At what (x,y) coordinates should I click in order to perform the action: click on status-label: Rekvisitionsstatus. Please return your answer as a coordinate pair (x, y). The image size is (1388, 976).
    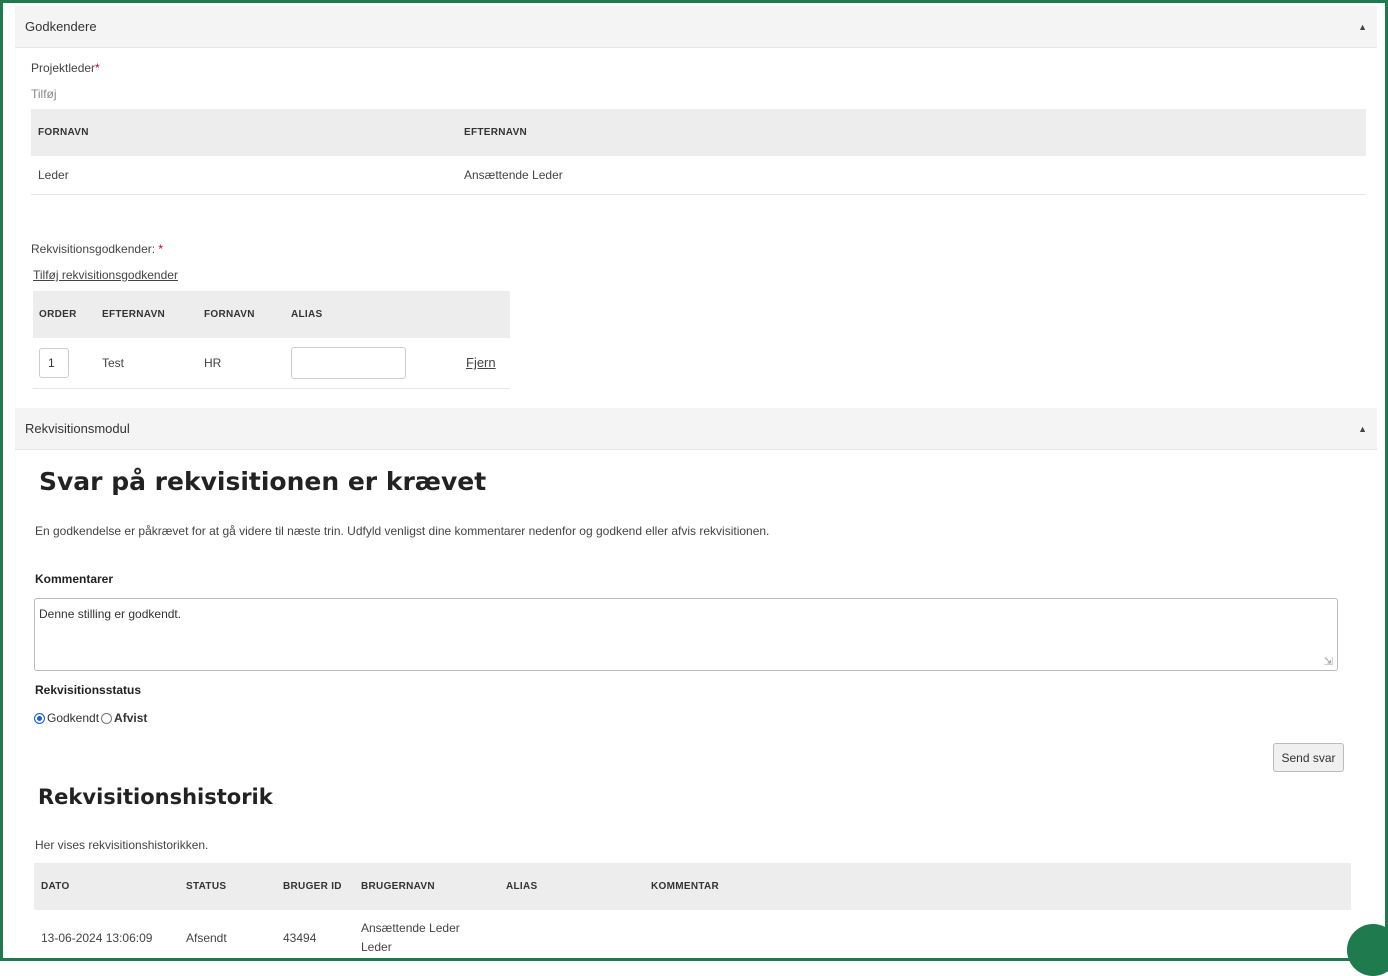
    Looking at the image, I should click on (88, 690).